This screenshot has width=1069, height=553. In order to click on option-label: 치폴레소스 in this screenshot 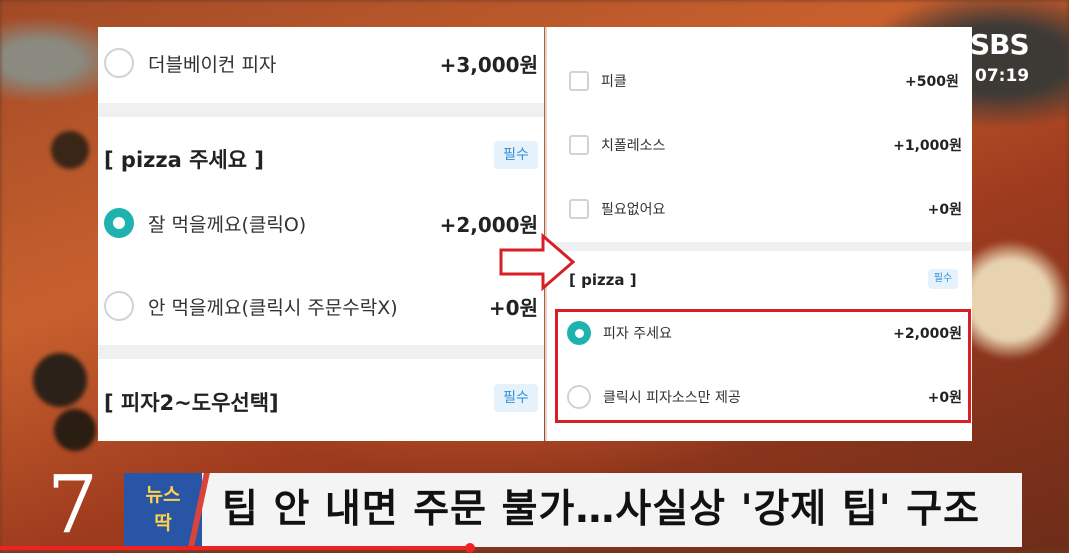, I will do `click(633, 146)`.